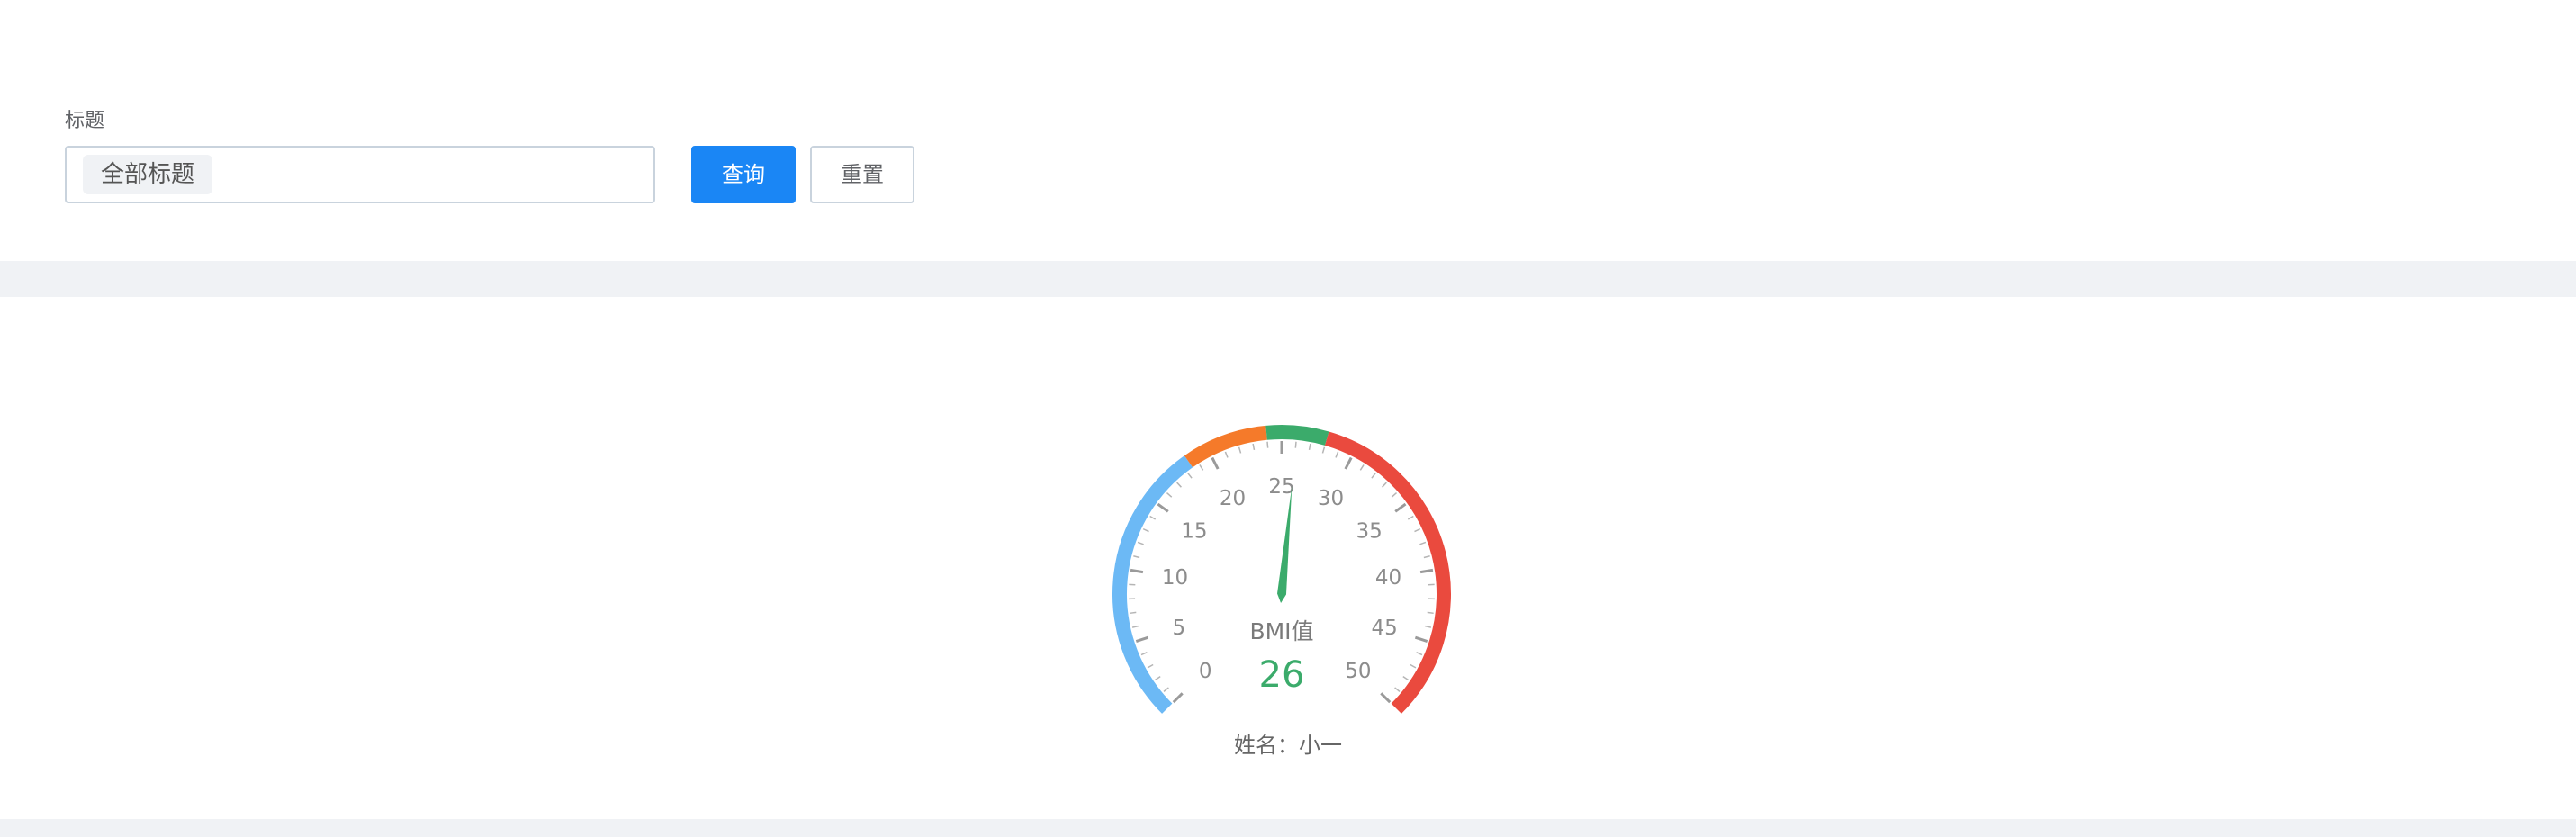  Describe the element at coordinates (1358, 672) in the screenshot. I see `gauge-tick-label: 50` at that location.